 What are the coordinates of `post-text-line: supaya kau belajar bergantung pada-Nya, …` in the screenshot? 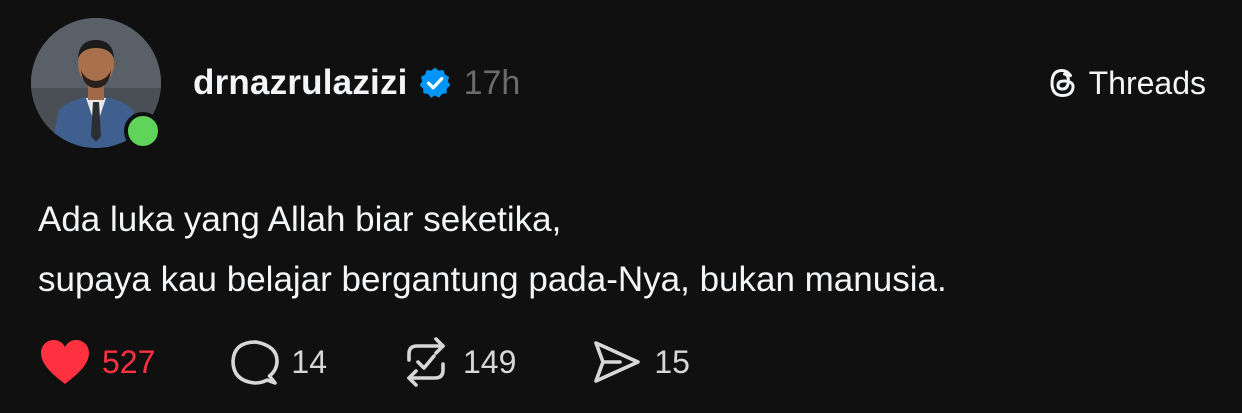 It's located at (492, 279).